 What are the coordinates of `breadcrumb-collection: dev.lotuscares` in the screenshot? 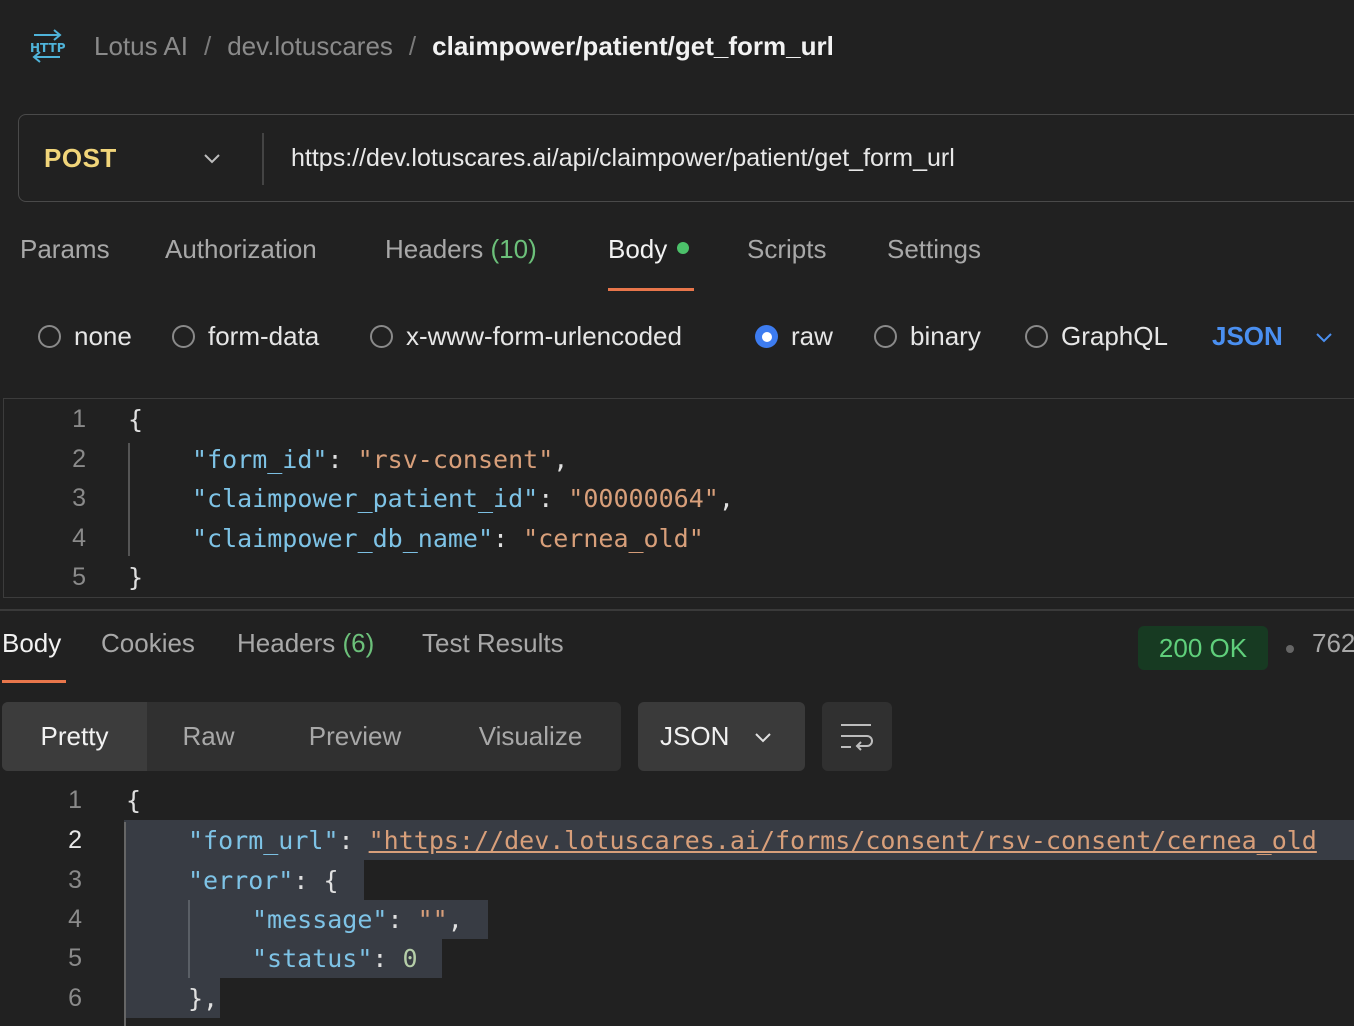 It's located at (310, 46).